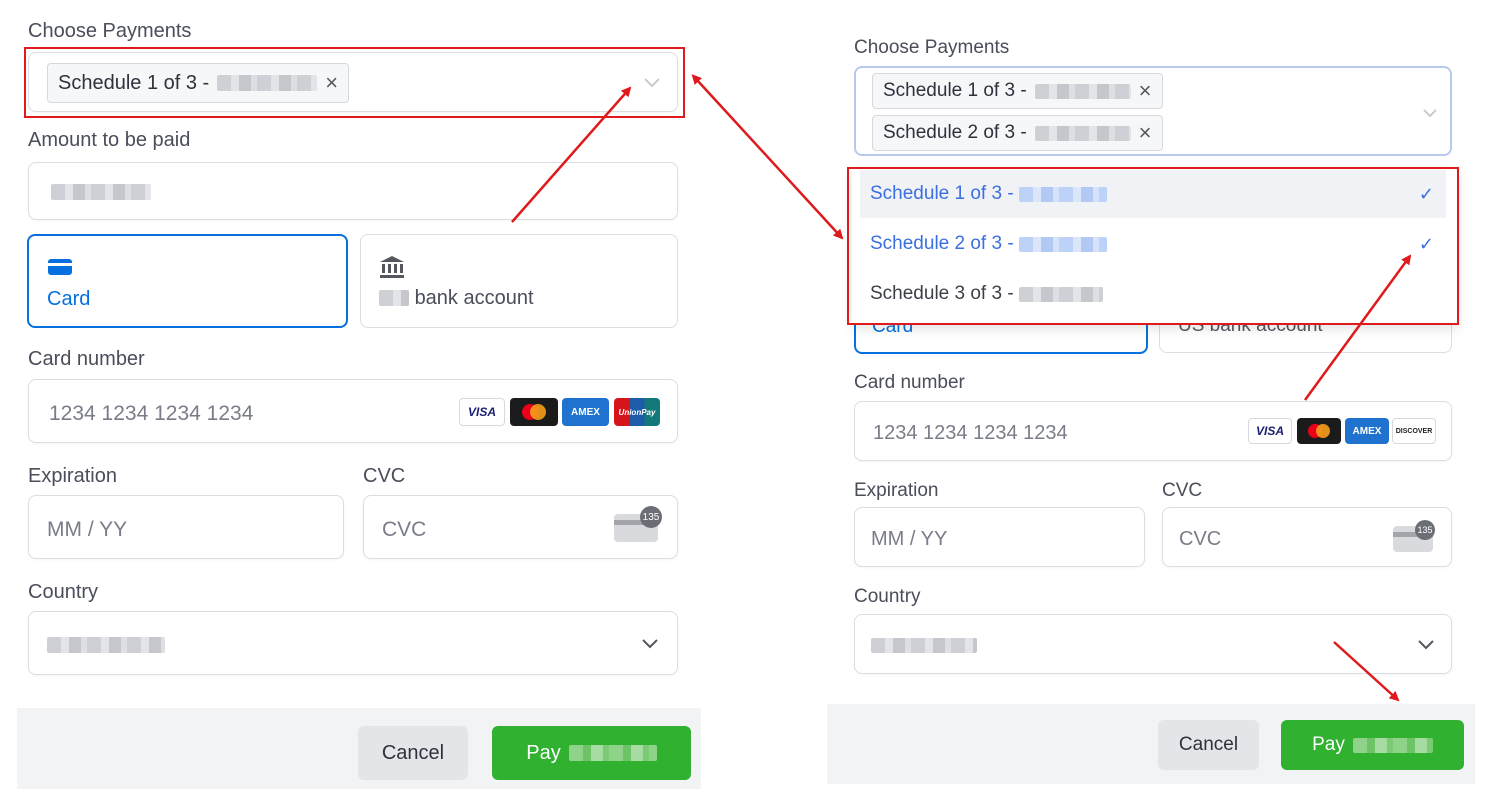 This screenshot has width=1500, height=805. Describe the element at coordinates (955, 90) in the screenshot. I see `chip-label: Schedule 1 of 3 -` at that location.